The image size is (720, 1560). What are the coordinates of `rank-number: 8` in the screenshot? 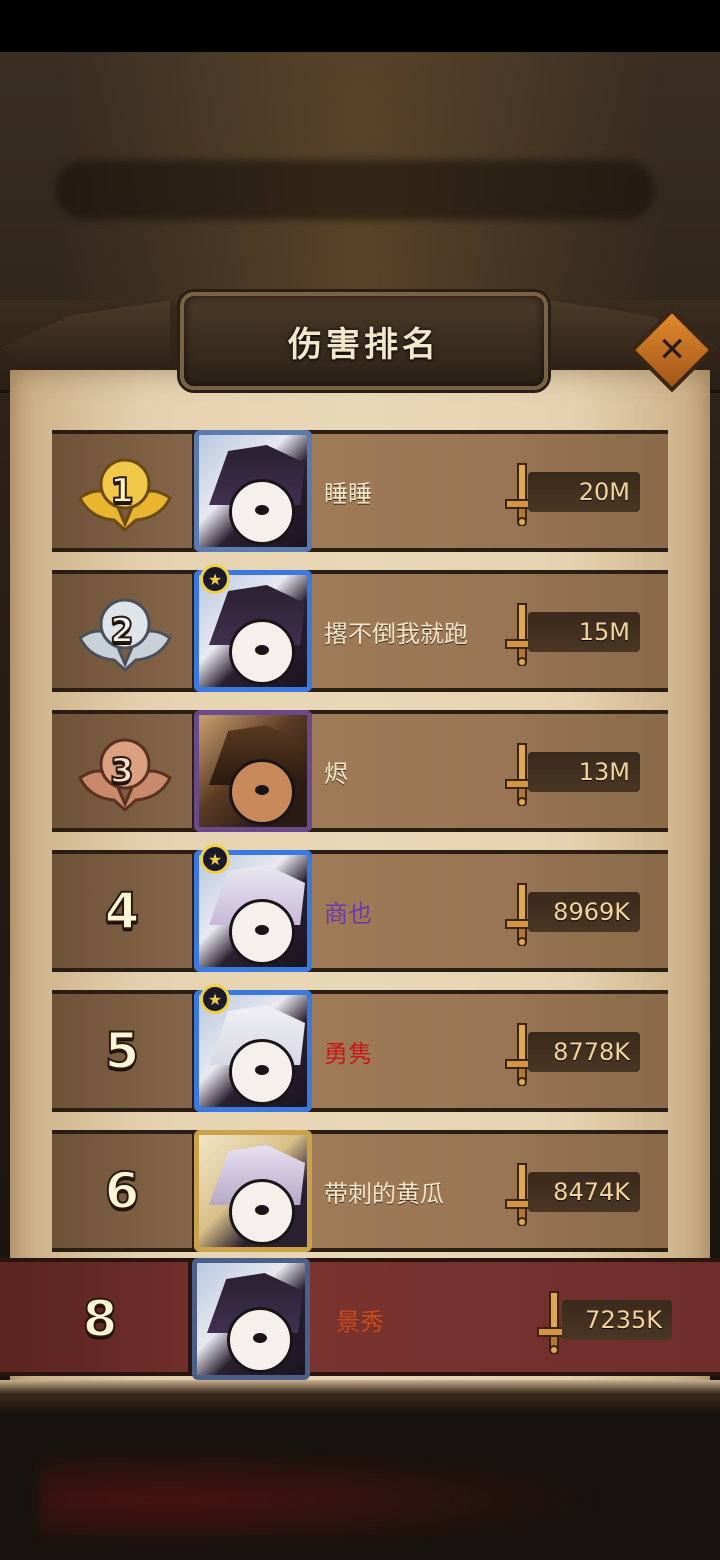 It's located at (100, 1319).